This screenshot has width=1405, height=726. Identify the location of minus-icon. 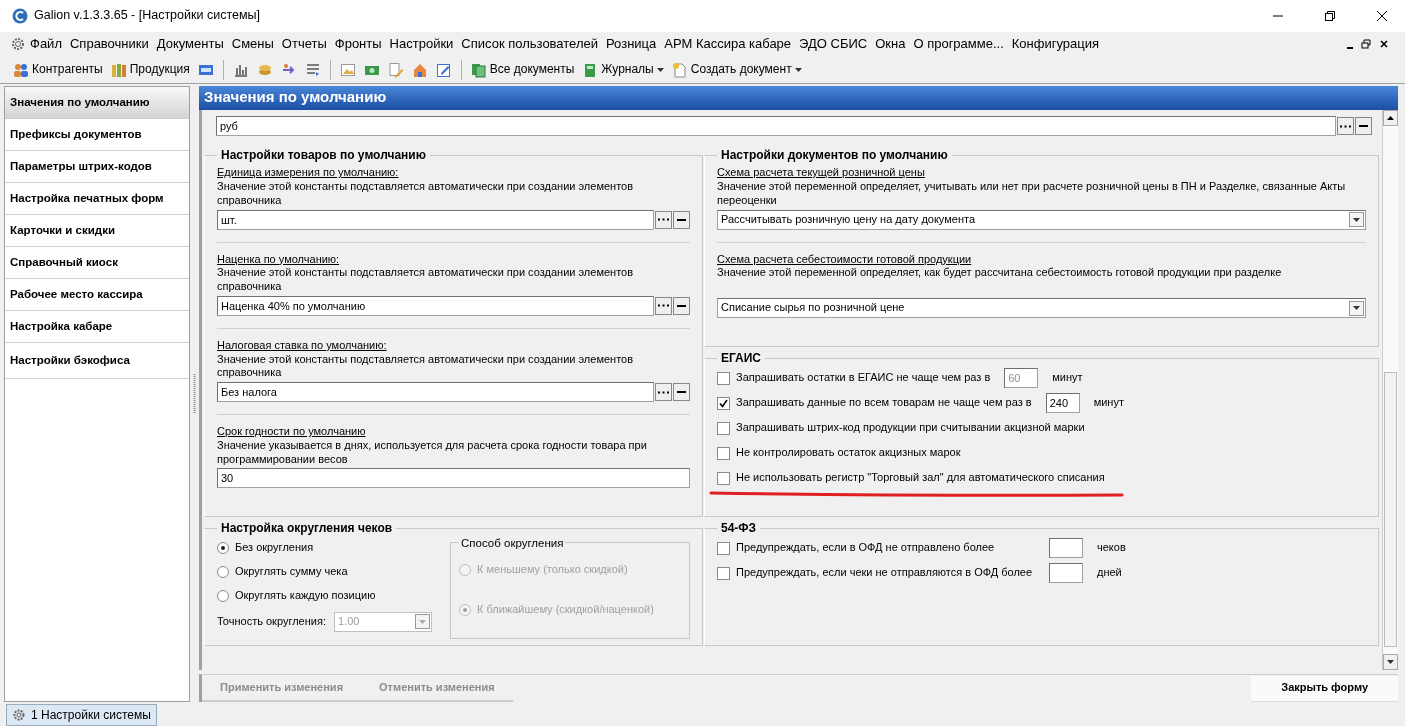
(1363, 126).